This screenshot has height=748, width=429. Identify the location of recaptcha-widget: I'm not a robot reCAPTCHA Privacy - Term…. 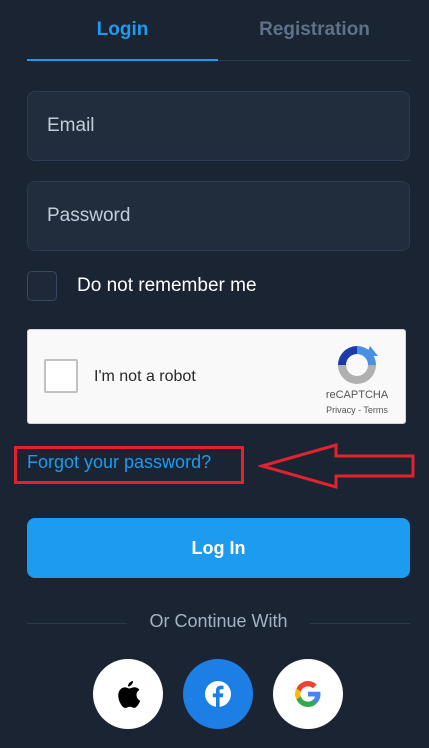
(216, 376).